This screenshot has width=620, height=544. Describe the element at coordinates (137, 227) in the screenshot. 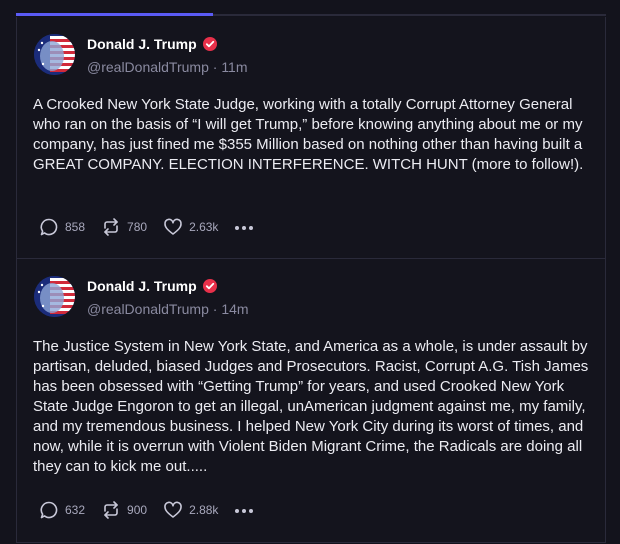

I see `repost-count: 780` at that location.